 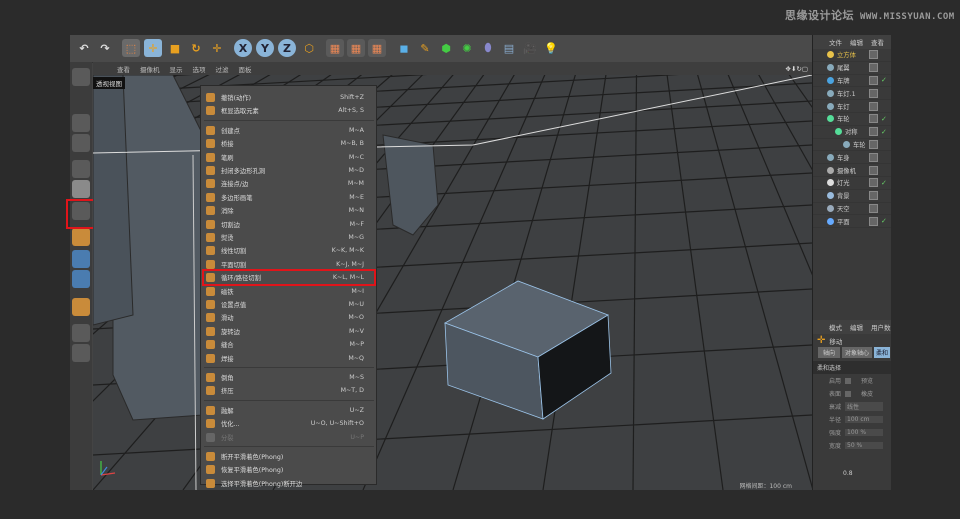 What do you see at coordinates (309, 48) in the screenshot?
I see `world-coords-icon: ⬡` at bounding box center [309, 48].